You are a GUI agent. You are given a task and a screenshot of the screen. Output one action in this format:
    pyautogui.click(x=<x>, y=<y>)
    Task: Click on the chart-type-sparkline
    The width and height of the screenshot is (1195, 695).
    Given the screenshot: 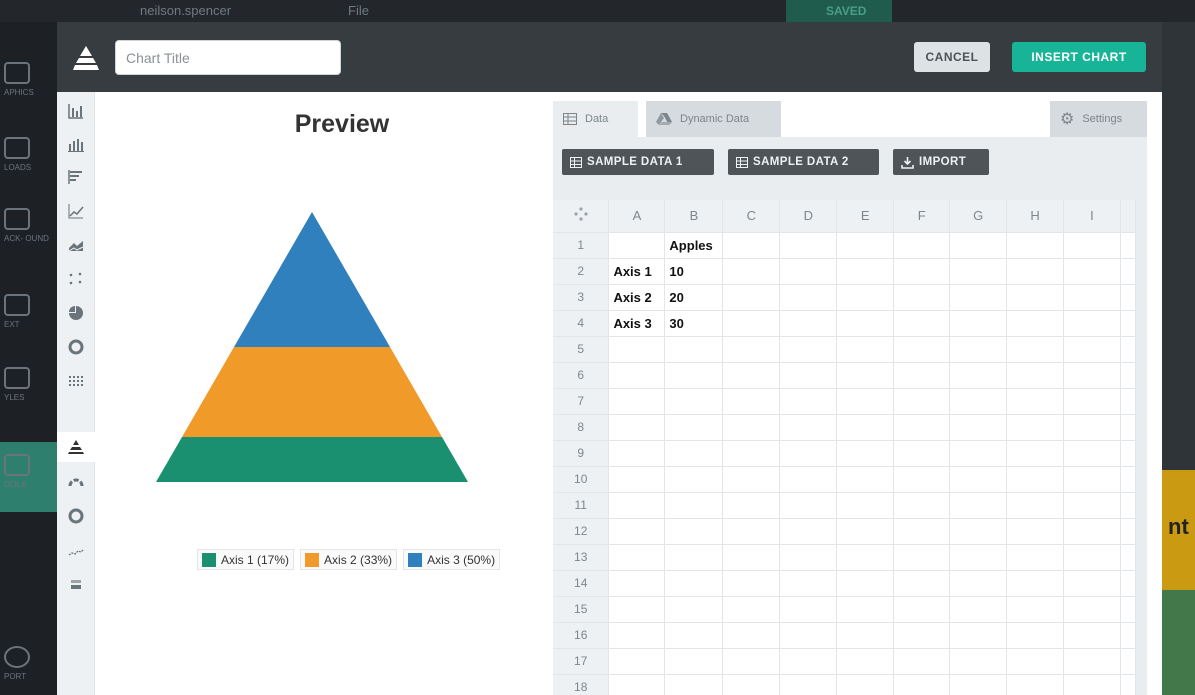 What is the action you would take?
    pyautogui.click(x=76, y=551)
    